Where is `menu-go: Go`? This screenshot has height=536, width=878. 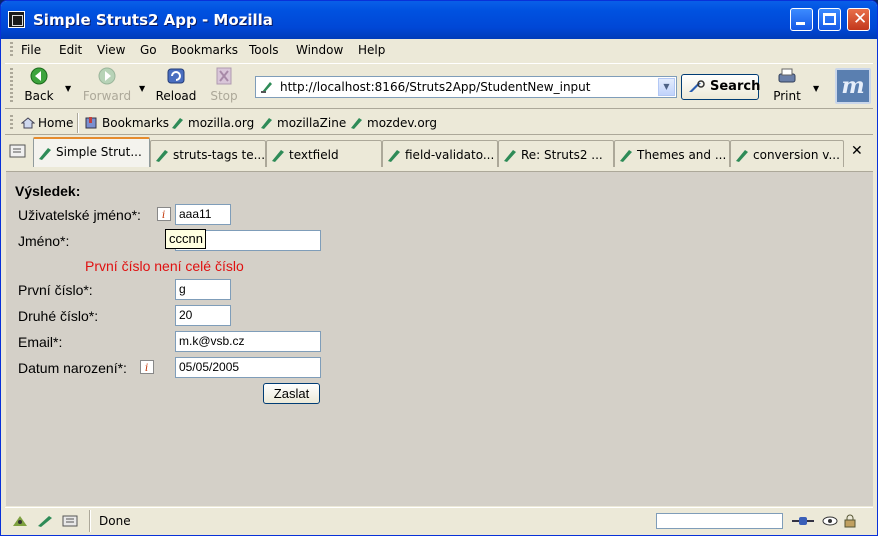
menu-go: Go is located at coordinates (148, 50).